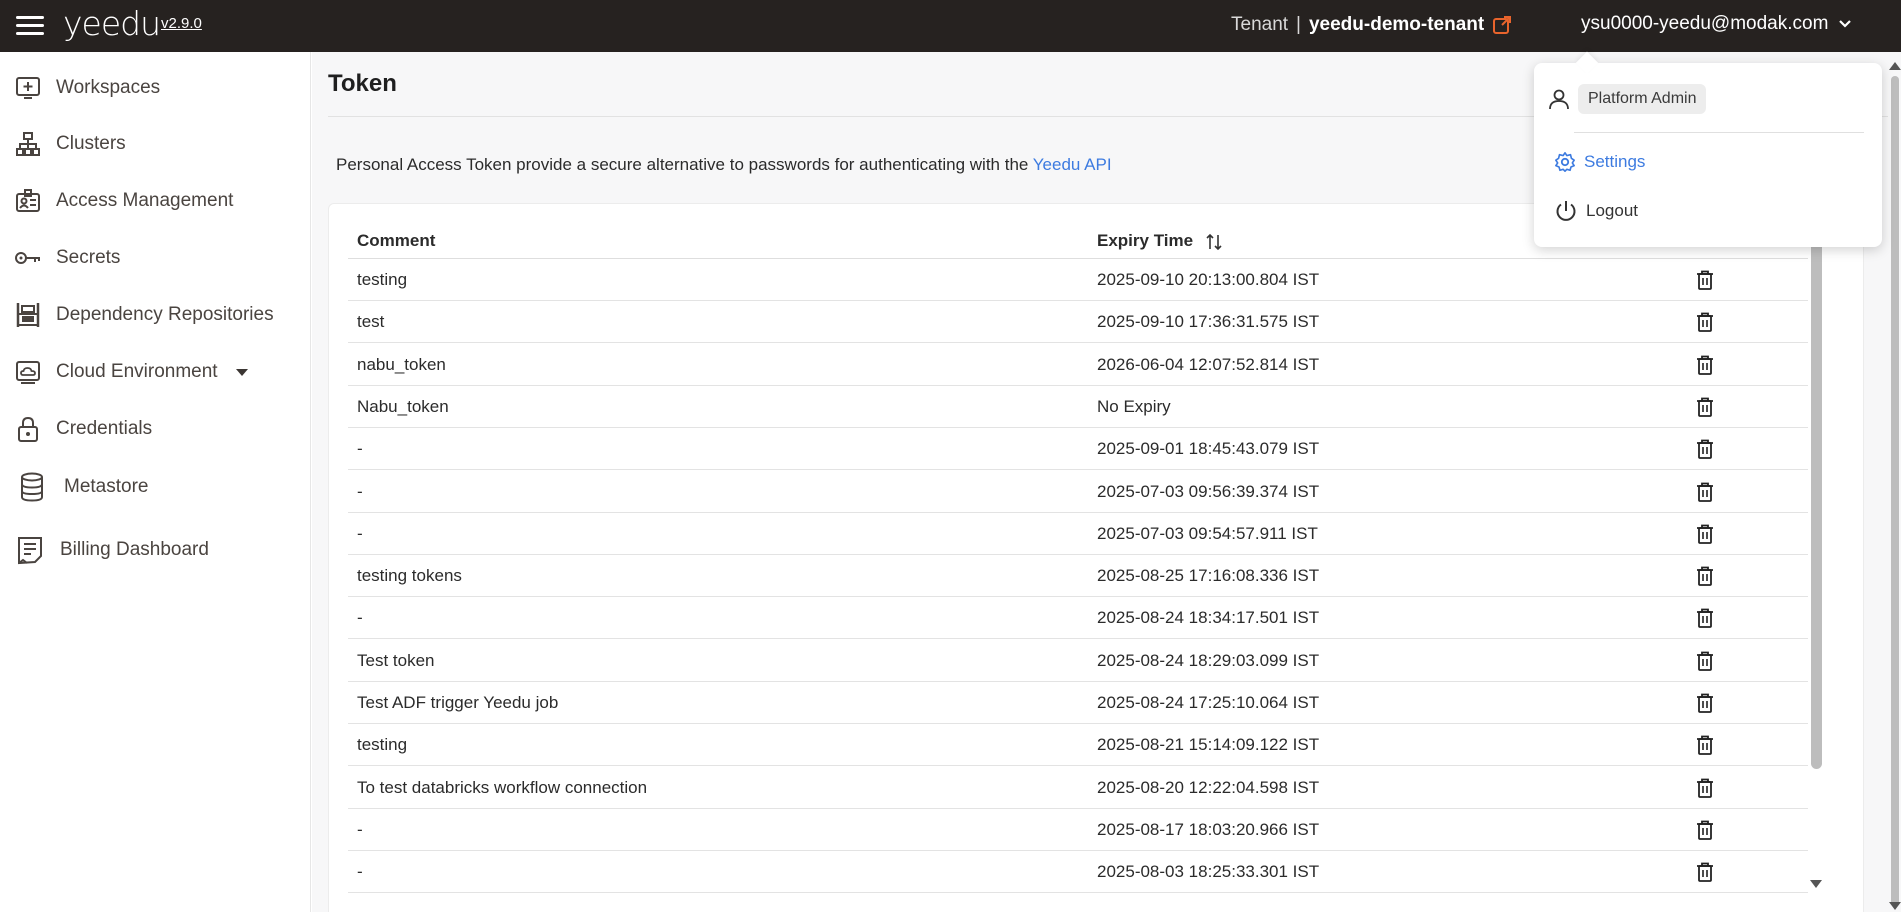  What do you see at coordinates (112, 23) in the screenshot?
I see `app-logo: yeedu` at bounding box center [112, 23].